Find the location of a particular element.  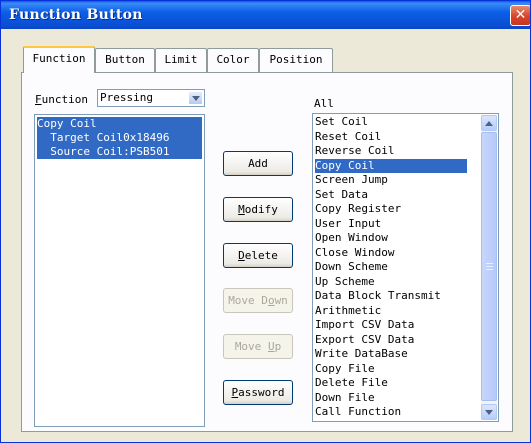

button-label: elete is located at coordinates (261, 255).